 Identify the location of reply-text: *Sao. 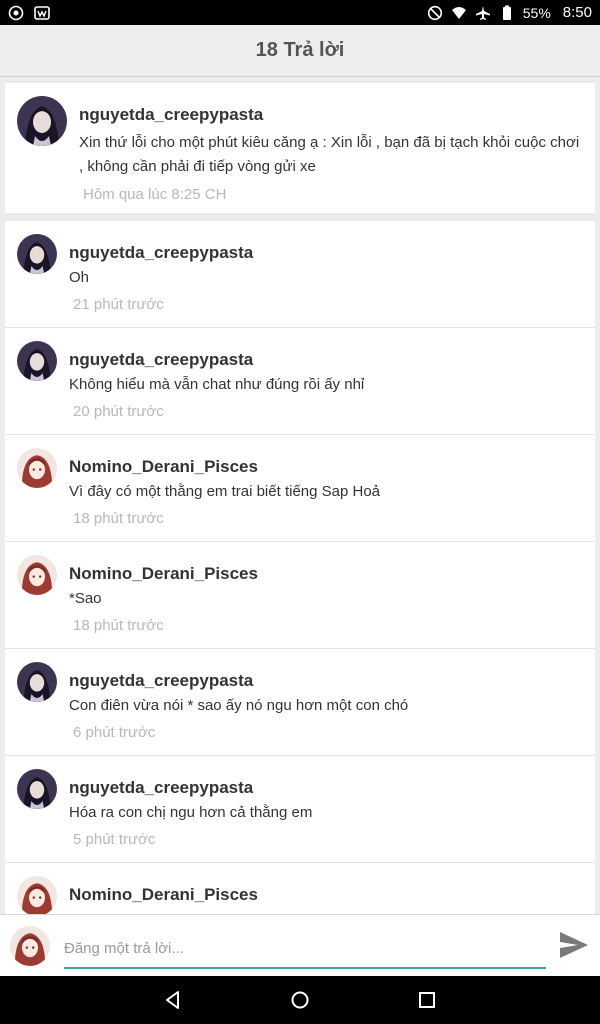
(85, 598).